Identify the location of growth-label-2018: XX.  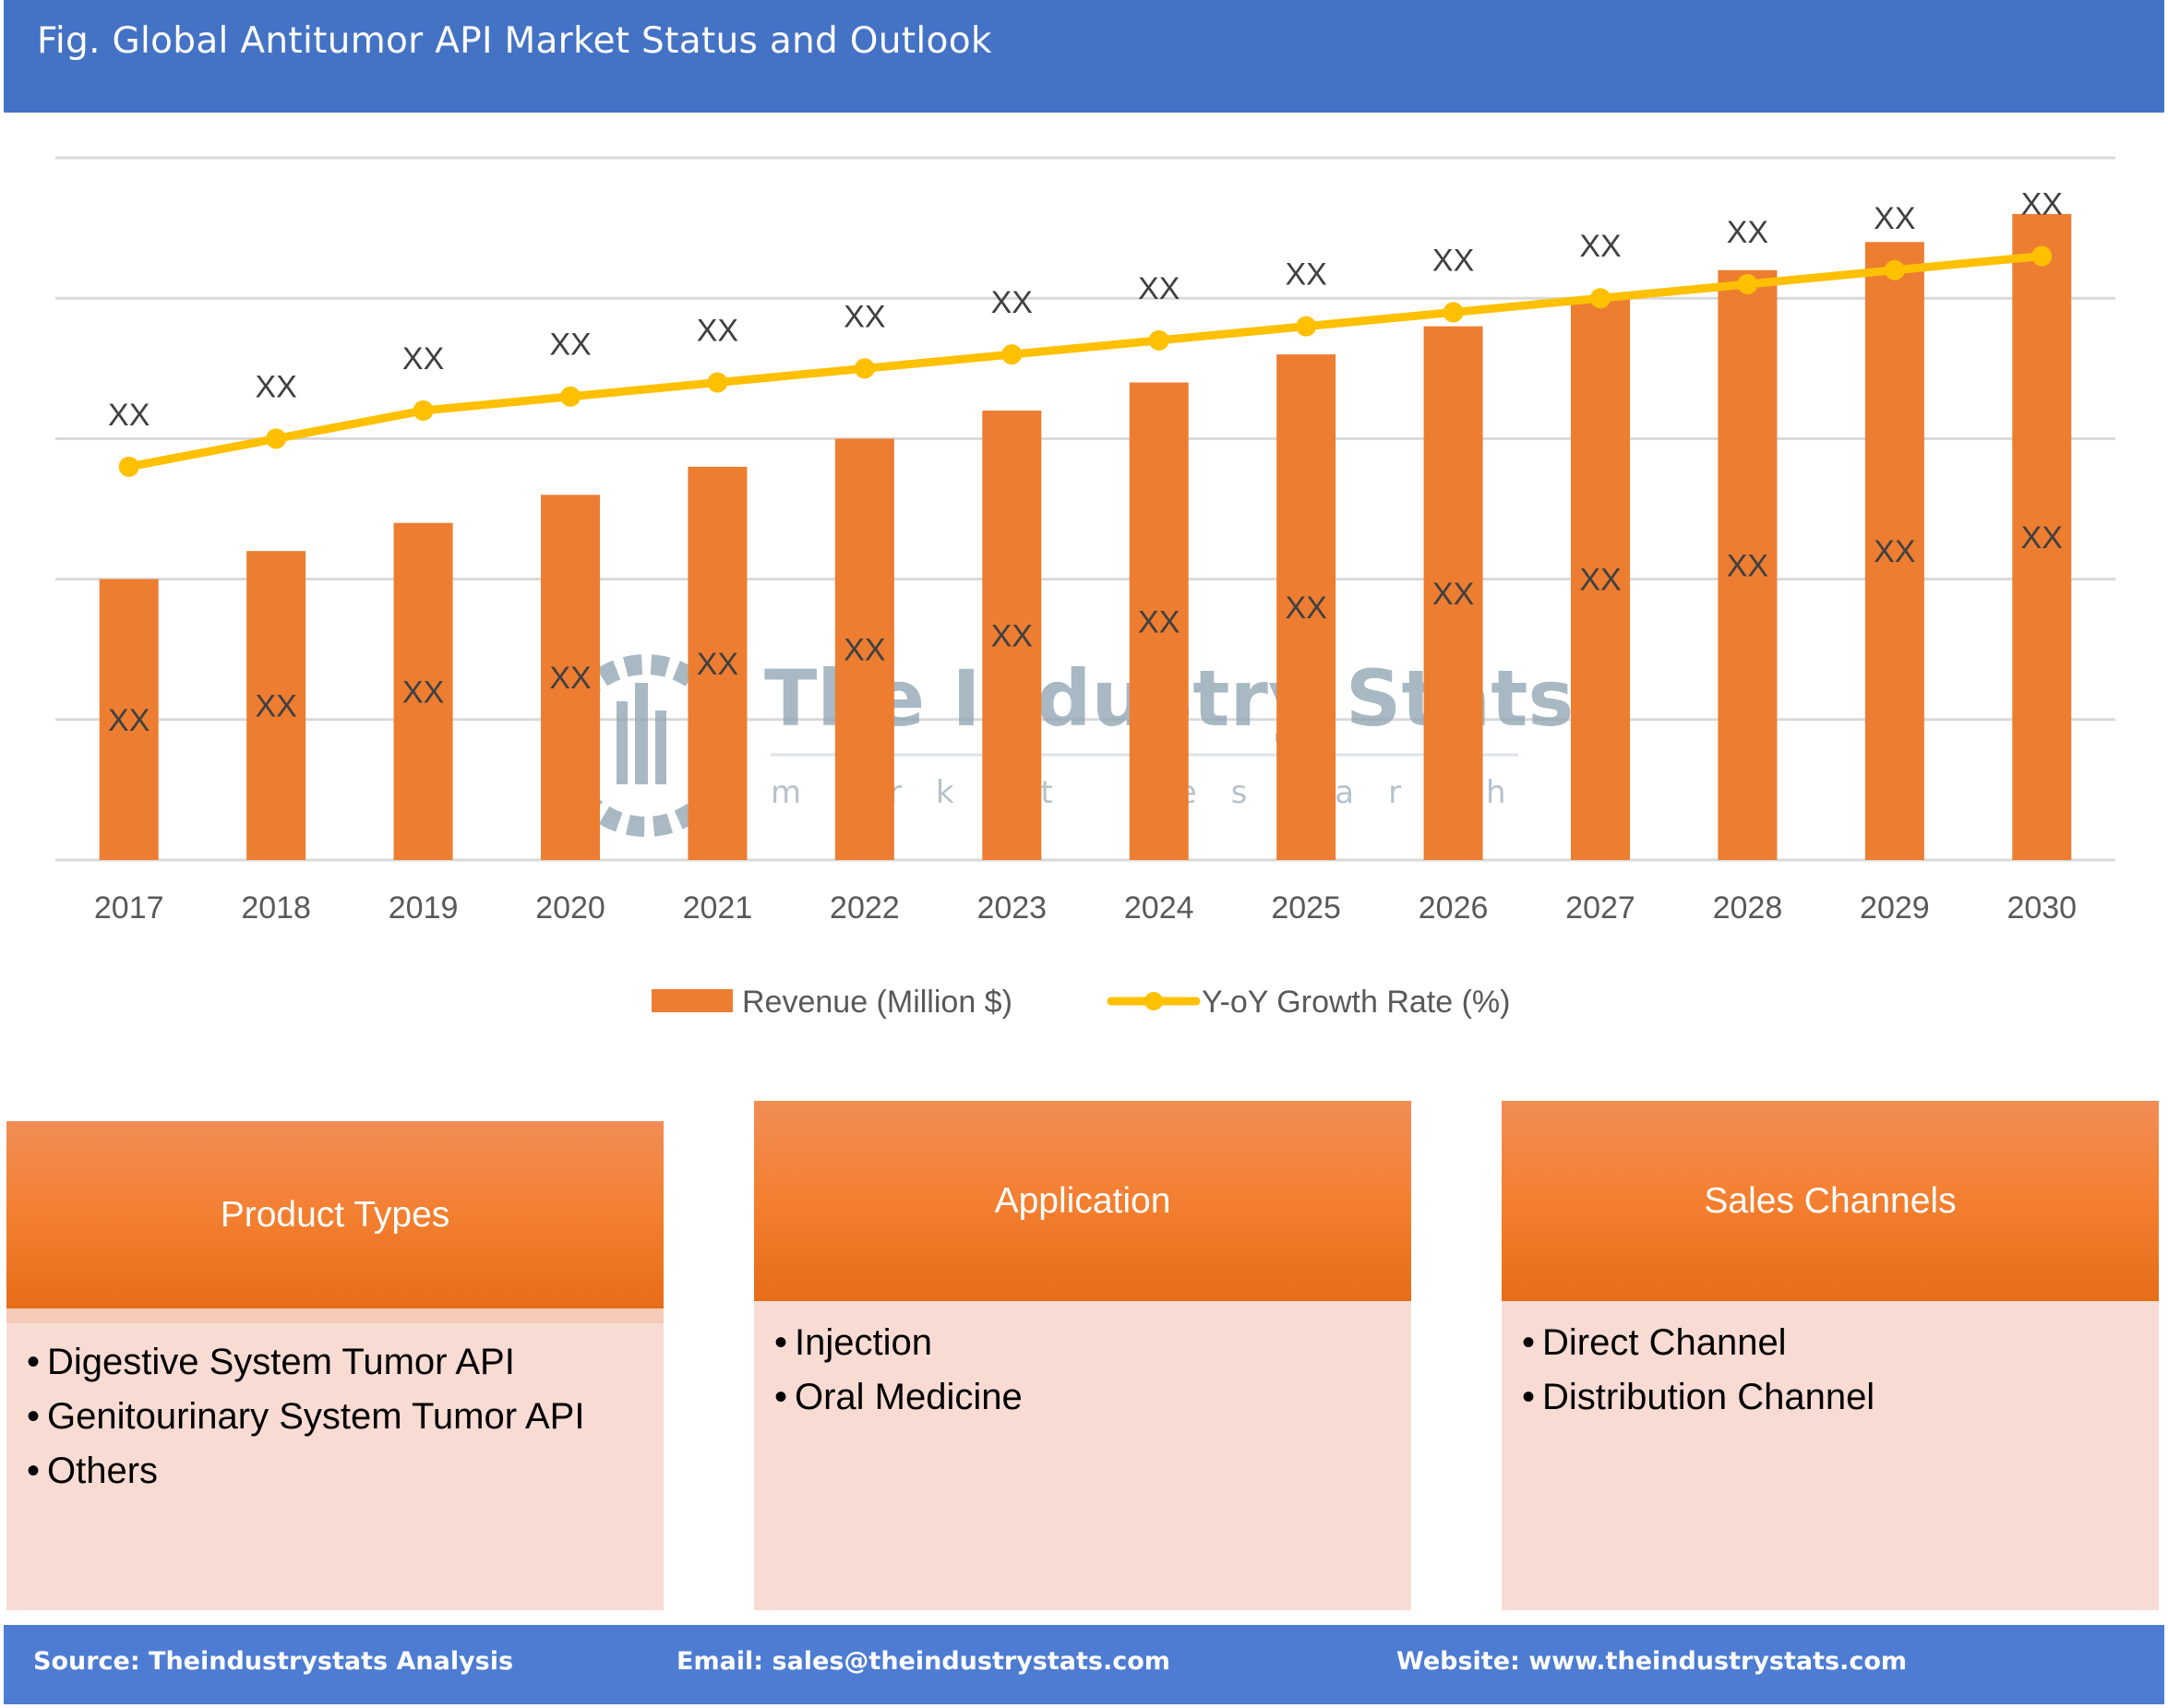
(275, 386).